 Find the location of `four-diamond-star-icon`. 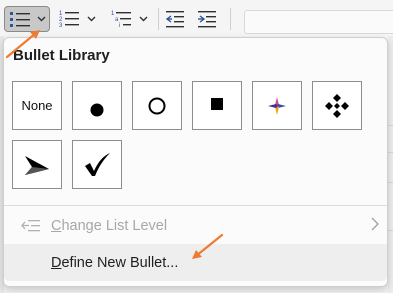

four-diamond-star-icon is located at coordinates (277, 105).